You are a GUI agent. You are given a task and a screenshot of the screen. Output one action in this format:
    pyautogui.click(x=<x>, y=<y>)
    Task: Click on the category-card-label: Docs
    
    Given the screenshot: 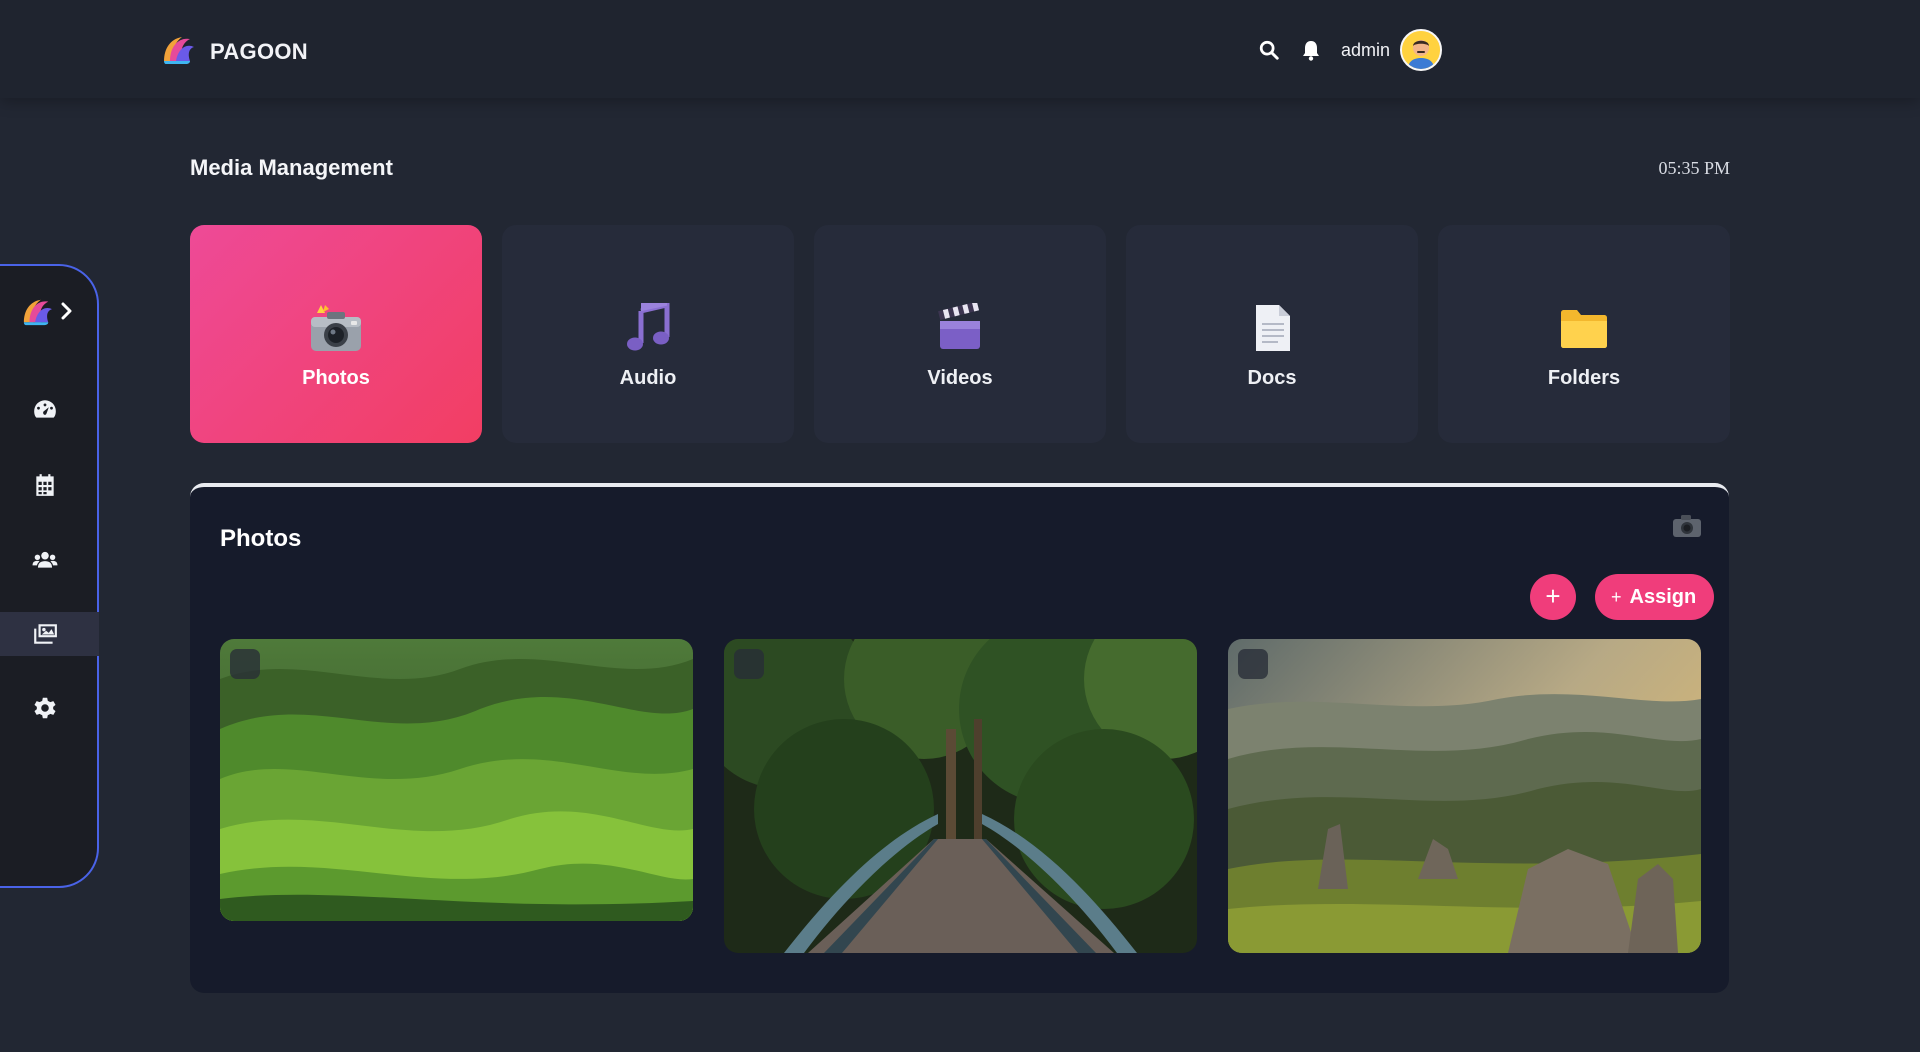 What is the action you would take?
    pyautogui.click(x=1272, y=377)
    